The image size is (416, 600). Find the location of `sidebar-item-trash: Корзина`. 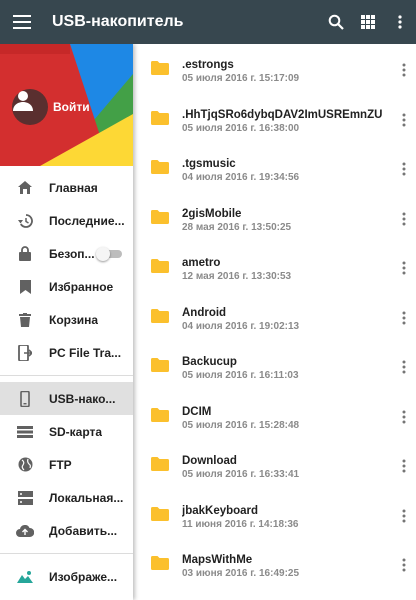

sidebar-item-trash: Корзина is located at coordinates (66, 319).